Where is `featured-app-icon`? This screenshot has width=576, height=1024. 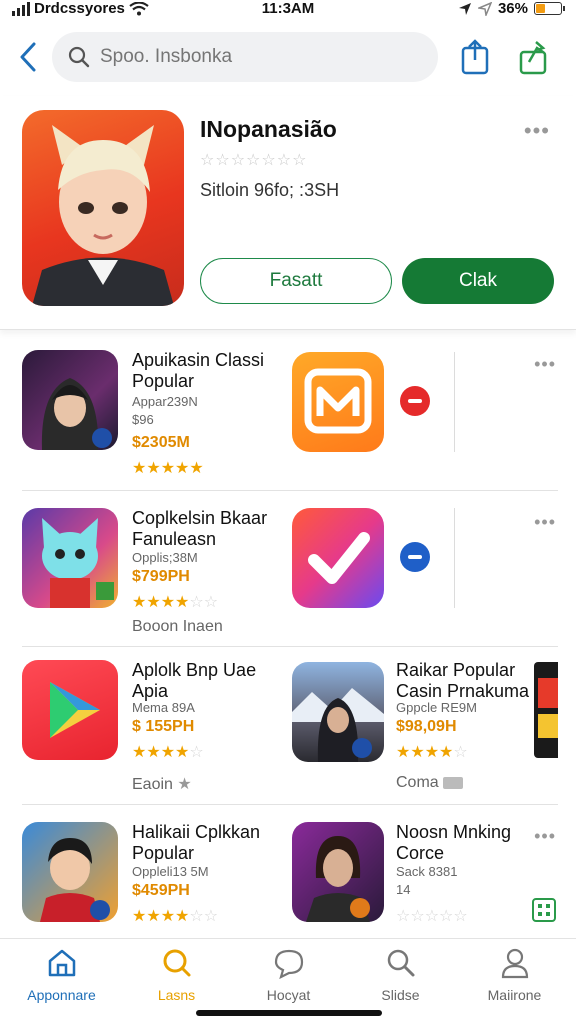 featured-app-icon is located at coordinates (103, 208).